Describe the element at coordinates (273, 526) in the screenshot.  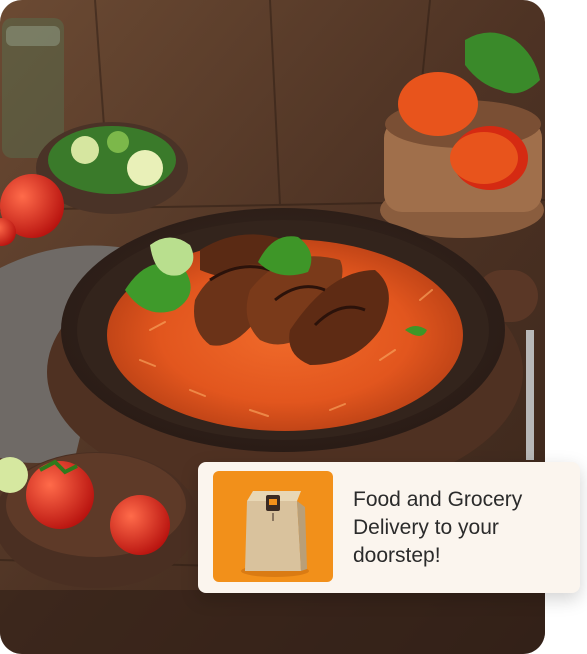
I see `paper-bag-icon` at that location.